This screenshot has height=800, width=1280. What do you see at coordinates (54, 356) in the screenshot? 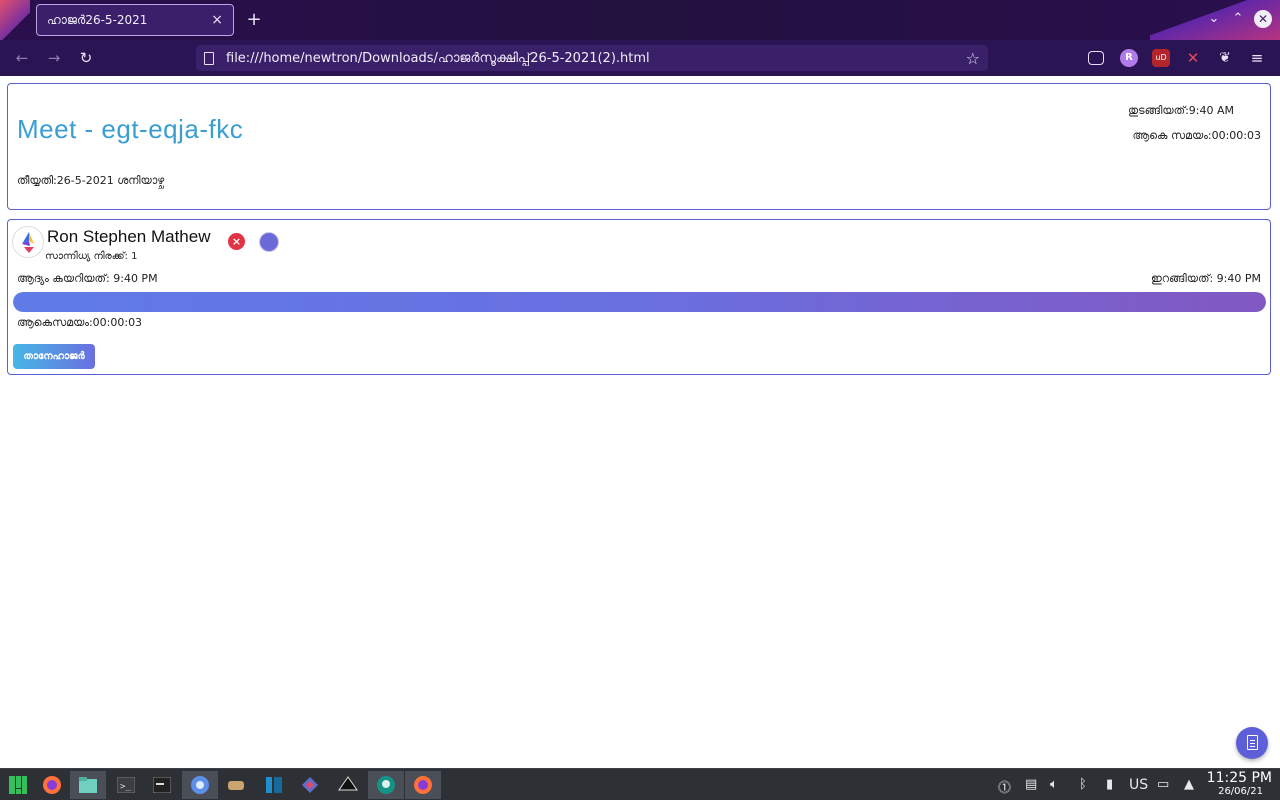
I see `self-attendance-button: താനേഹാജർ` at bounding box center [54, 356].